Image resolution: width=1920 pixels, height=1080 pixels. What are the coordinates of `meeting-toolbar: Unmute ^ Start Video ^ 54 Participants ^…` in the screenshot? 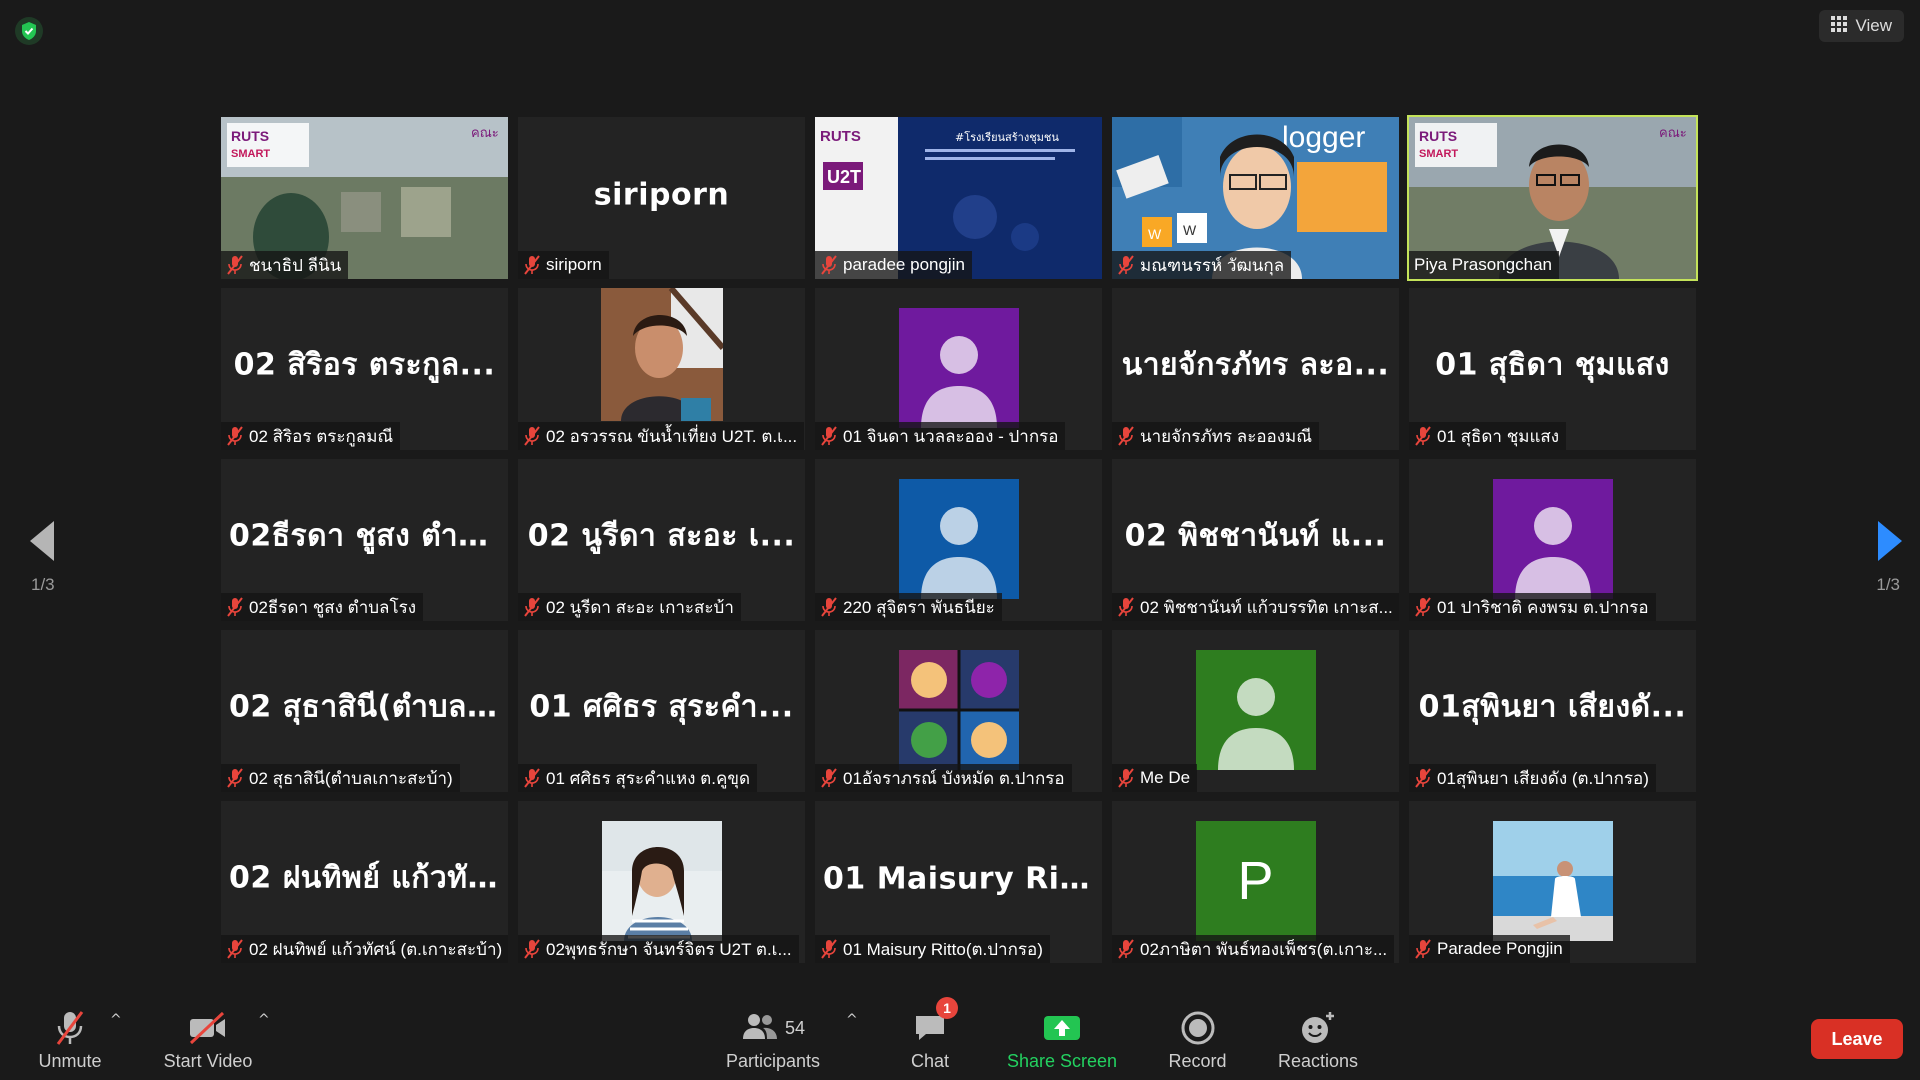 It's located at (960, 1035).